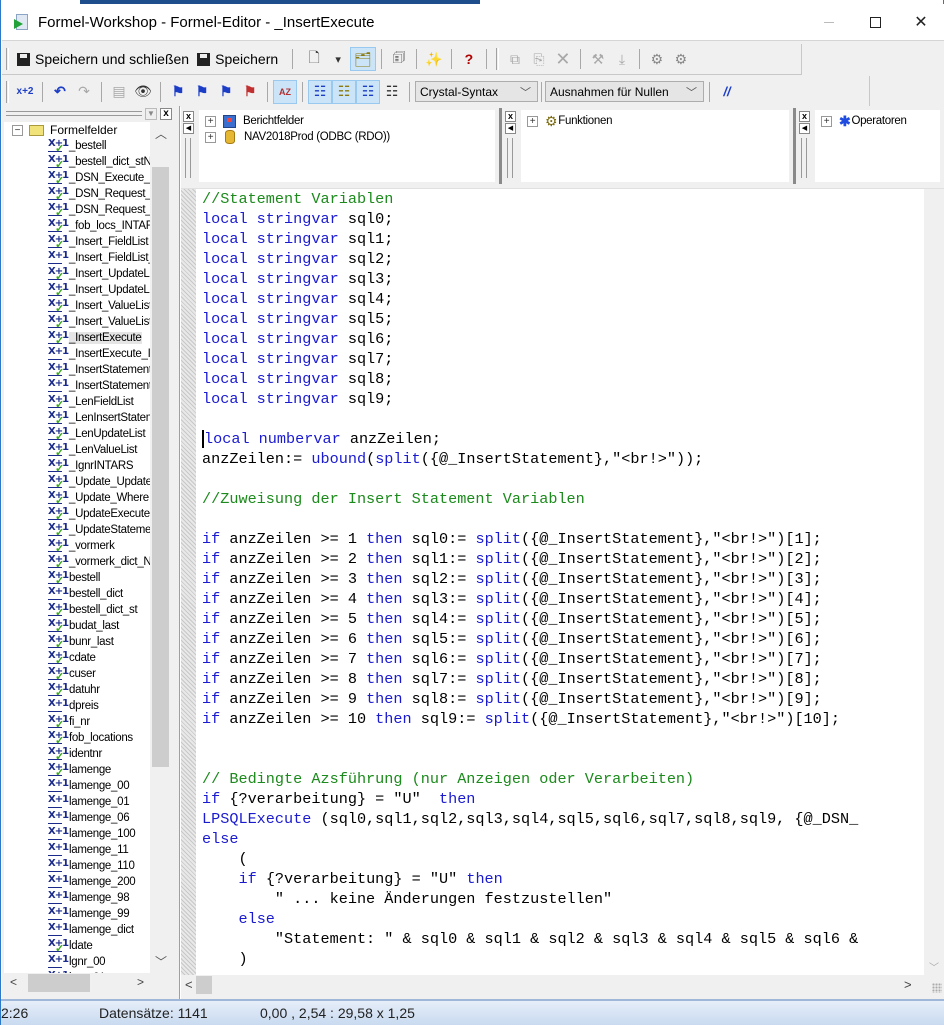 Image resolution: width=944 pixels, height=1025 pixels. I want to click on null-handling-select: Ausnahmen für Nullen ﹀, so click(624, 91).